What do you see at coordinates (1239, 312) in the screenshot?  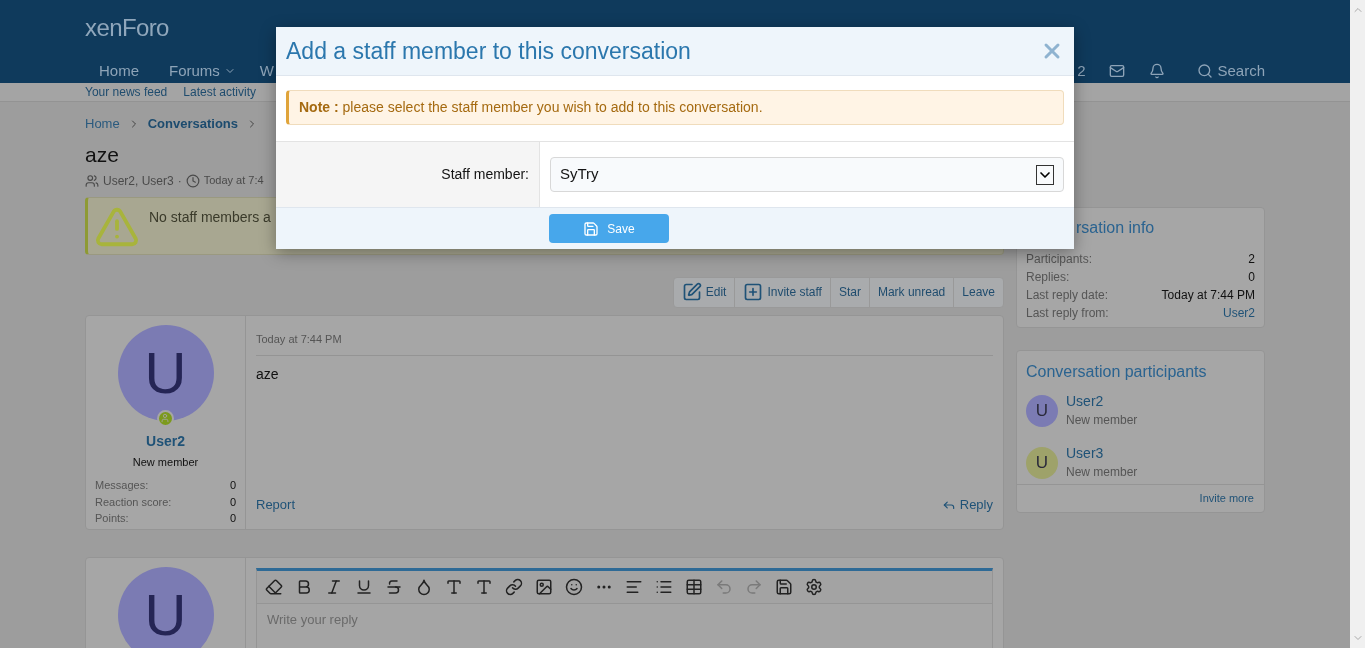 I see `info-value: User2` at bounding box center [1239, 312].